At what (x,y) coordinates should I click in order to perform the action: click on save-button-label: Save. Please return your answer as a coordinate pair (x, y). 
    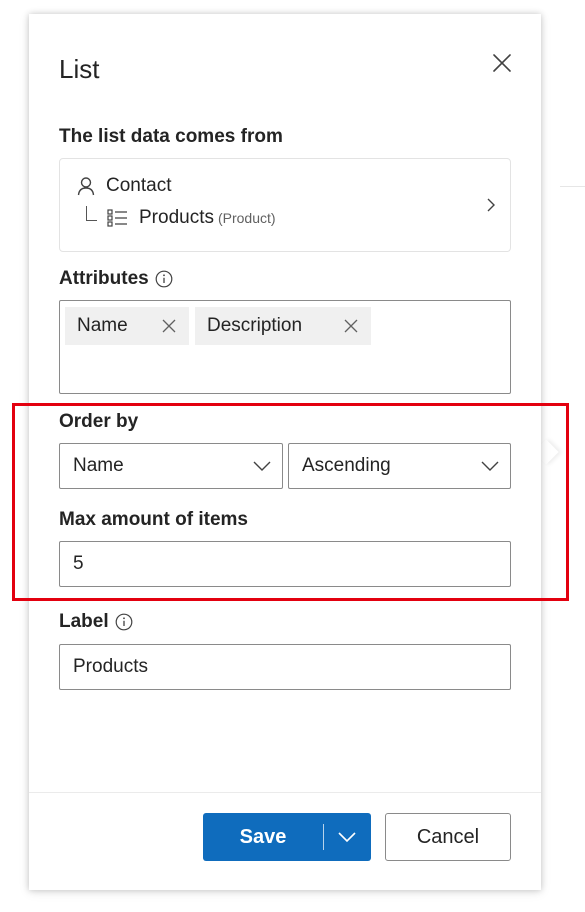
    Looking at the image, I should click on (263, 837).